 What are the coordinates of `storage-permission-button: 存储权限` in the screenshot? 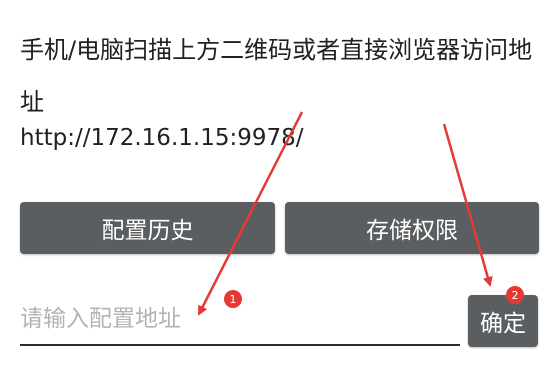 It's located at (412, 228).